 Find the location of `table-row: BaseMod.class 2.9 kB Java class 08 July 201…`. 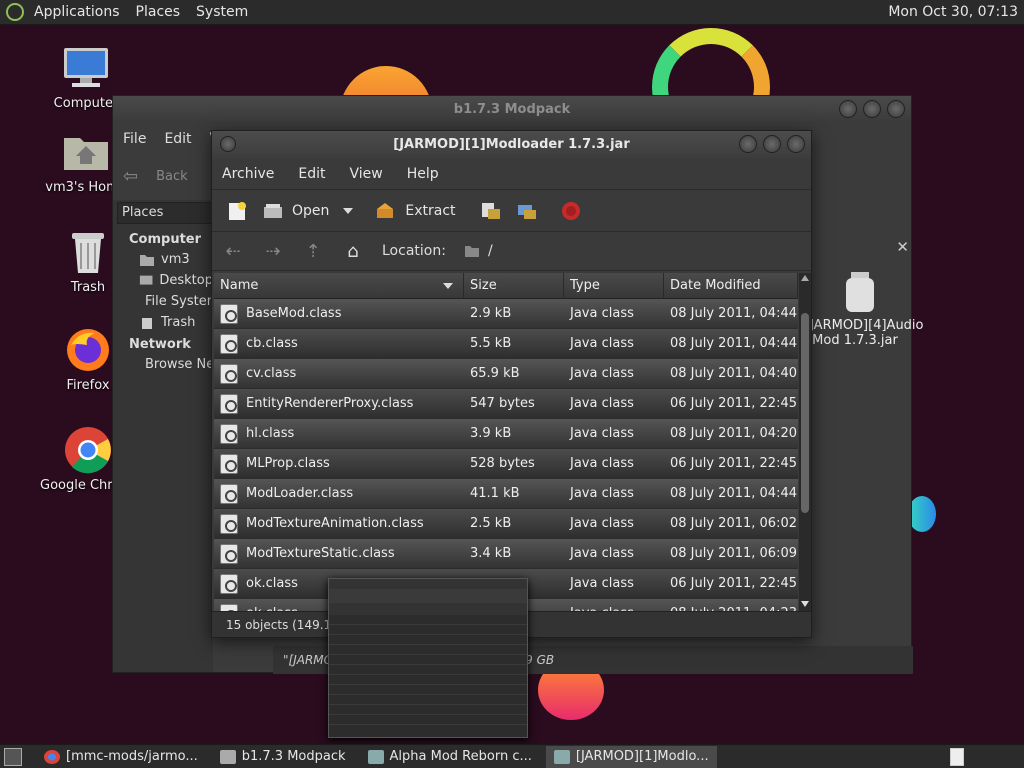

table-row: BaseMod.class 2.9 kB Java class 08 July 201… is located at coordinates (506, 314).